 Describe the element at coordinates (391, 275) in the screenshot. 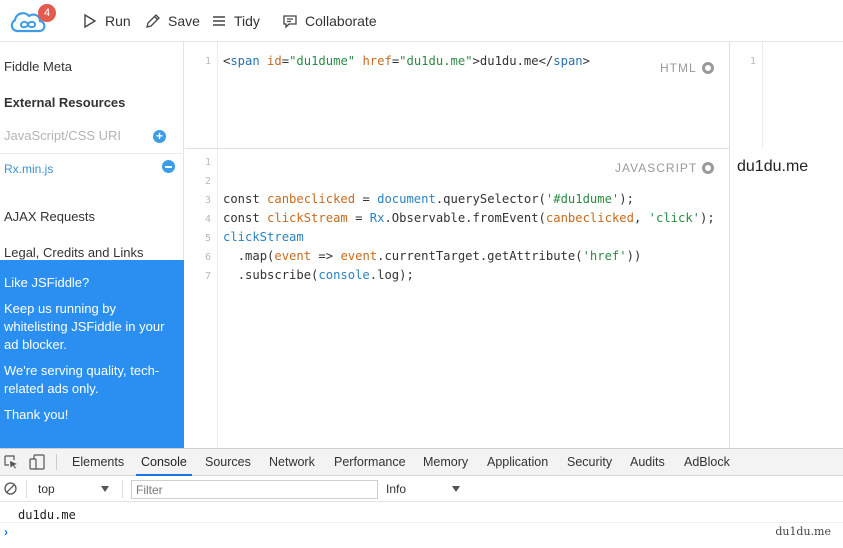

I see `code-token: .log);` at that location.